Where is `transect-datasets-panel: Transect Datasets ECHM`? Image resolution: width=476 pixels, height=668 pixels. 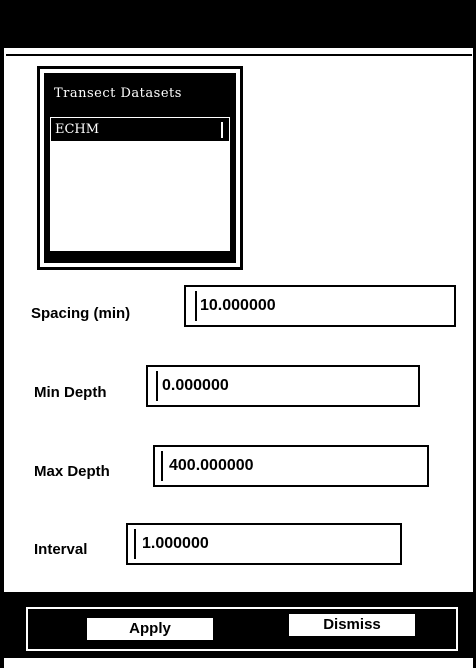 transect-datasets-panel: Transect Datasets ECHM is located at coordinates (140, 168).